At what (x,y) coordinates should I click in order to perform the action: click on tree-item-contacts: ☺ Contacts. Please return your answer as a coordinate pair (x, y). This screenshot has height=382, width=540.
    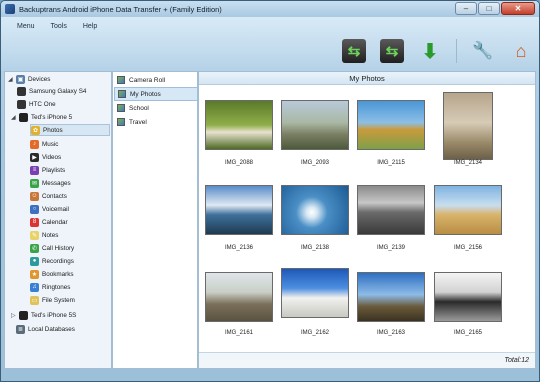
    Looking at the image, I should click on (48, 196).